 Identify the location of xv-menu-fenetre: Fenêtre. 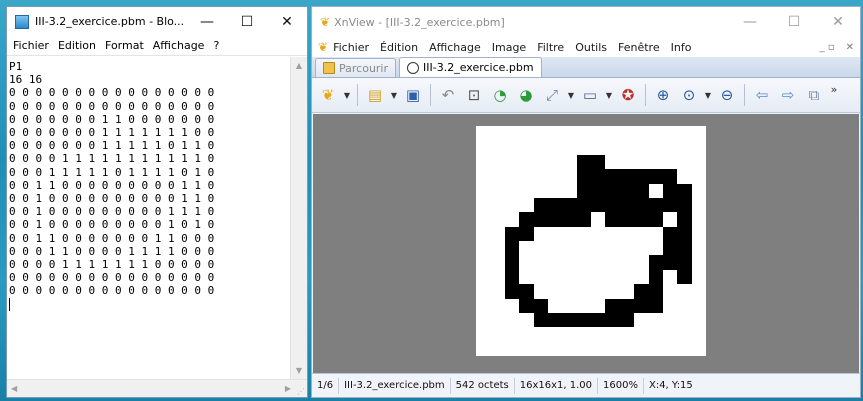
(639, 47).